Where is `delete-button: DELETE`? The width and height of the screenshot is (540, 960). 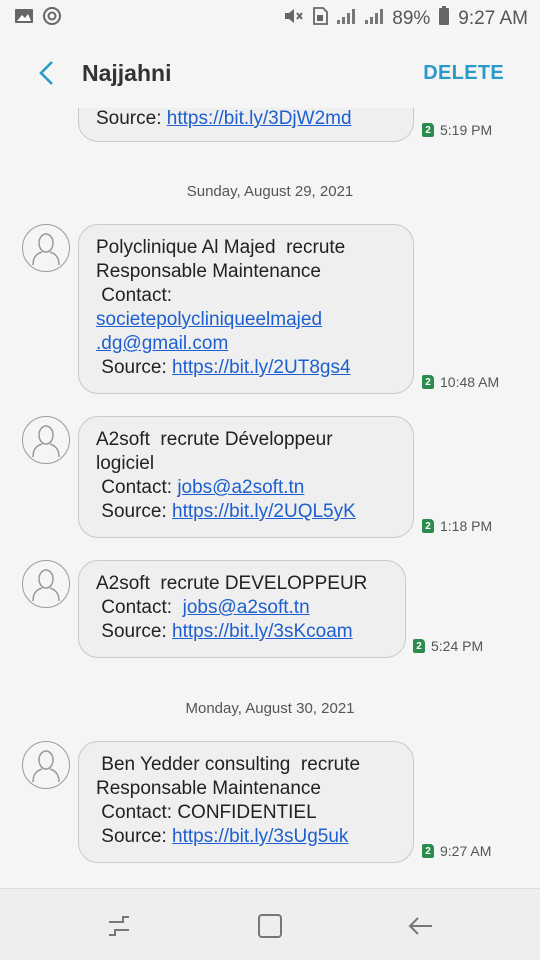
delete-button: DELETE is located at coordinates (463, 73).